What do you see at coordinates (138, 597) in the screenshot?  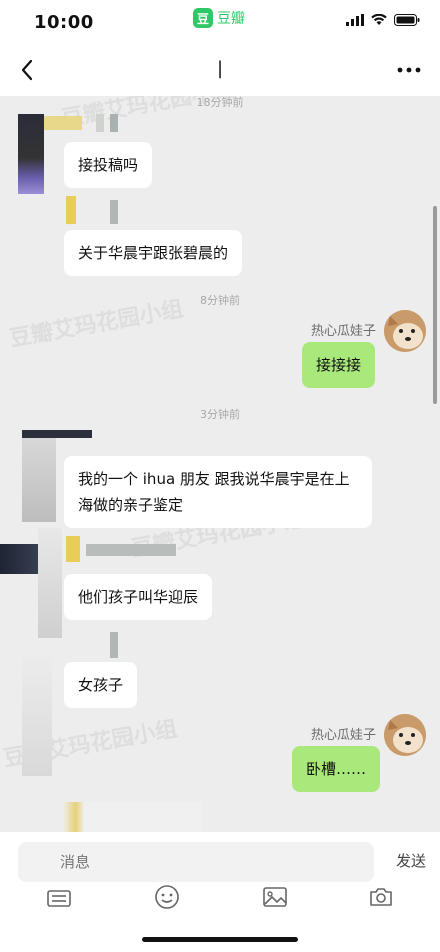 I see `message-bubble: 他们孩子叫华迎辰` at bounding box center [138, 597].